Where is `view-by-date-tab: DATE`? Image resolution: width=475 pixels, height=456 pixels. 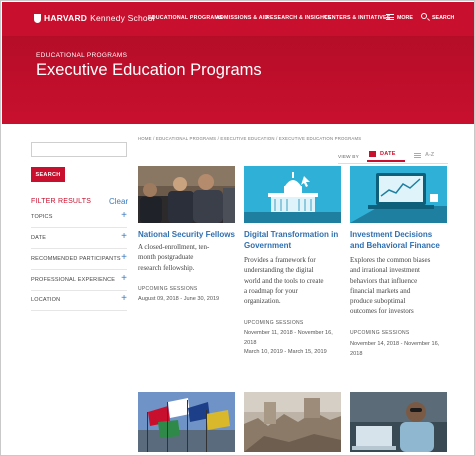 view-by-date-tab: DATE is located at coordinates (386, 155).